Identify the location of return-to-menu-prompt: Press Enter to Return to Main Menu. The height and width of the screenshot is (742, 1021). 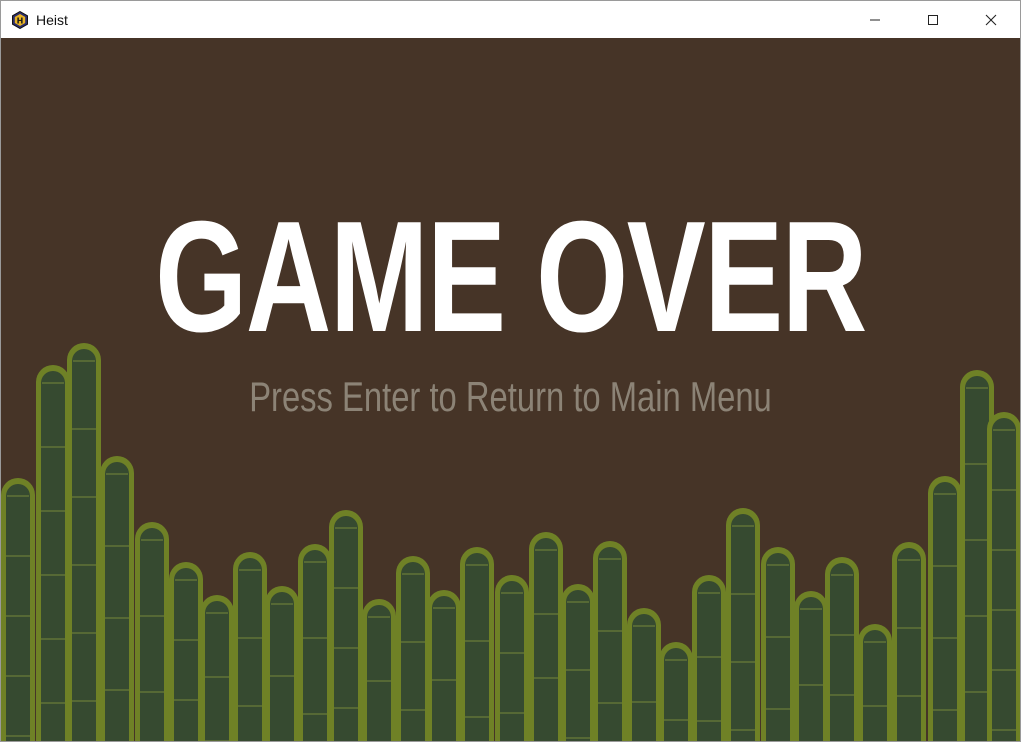
(510, 396).